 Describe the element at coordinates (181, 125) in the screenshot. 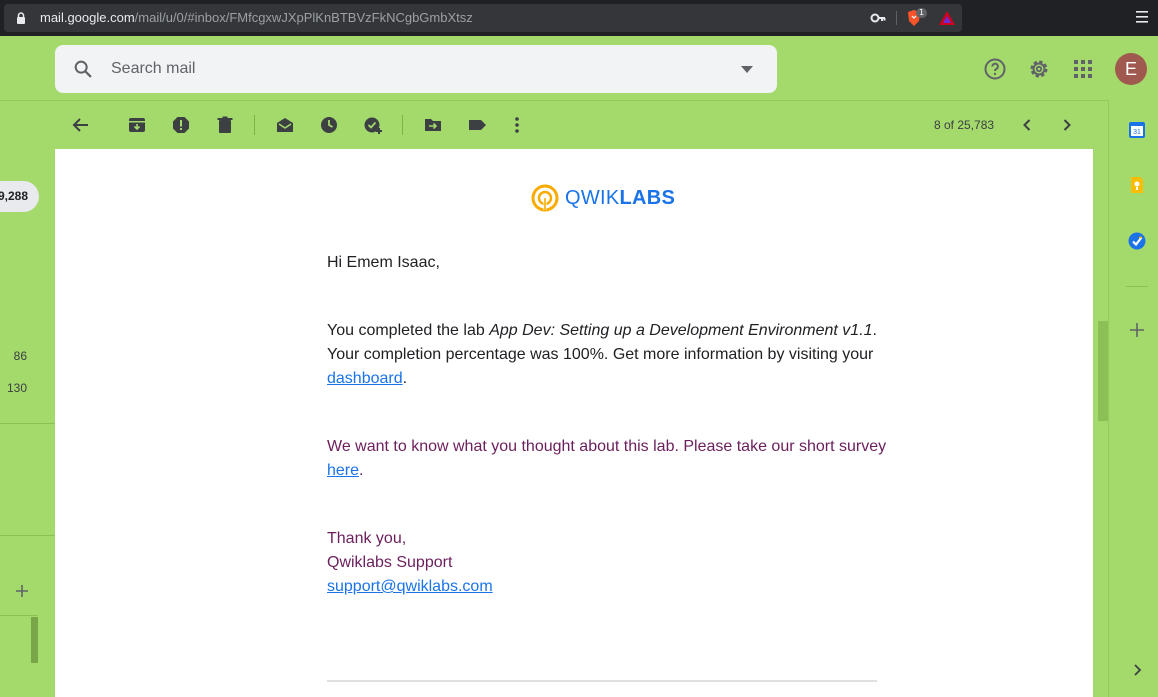

I see `report-spam-icon` at that location.